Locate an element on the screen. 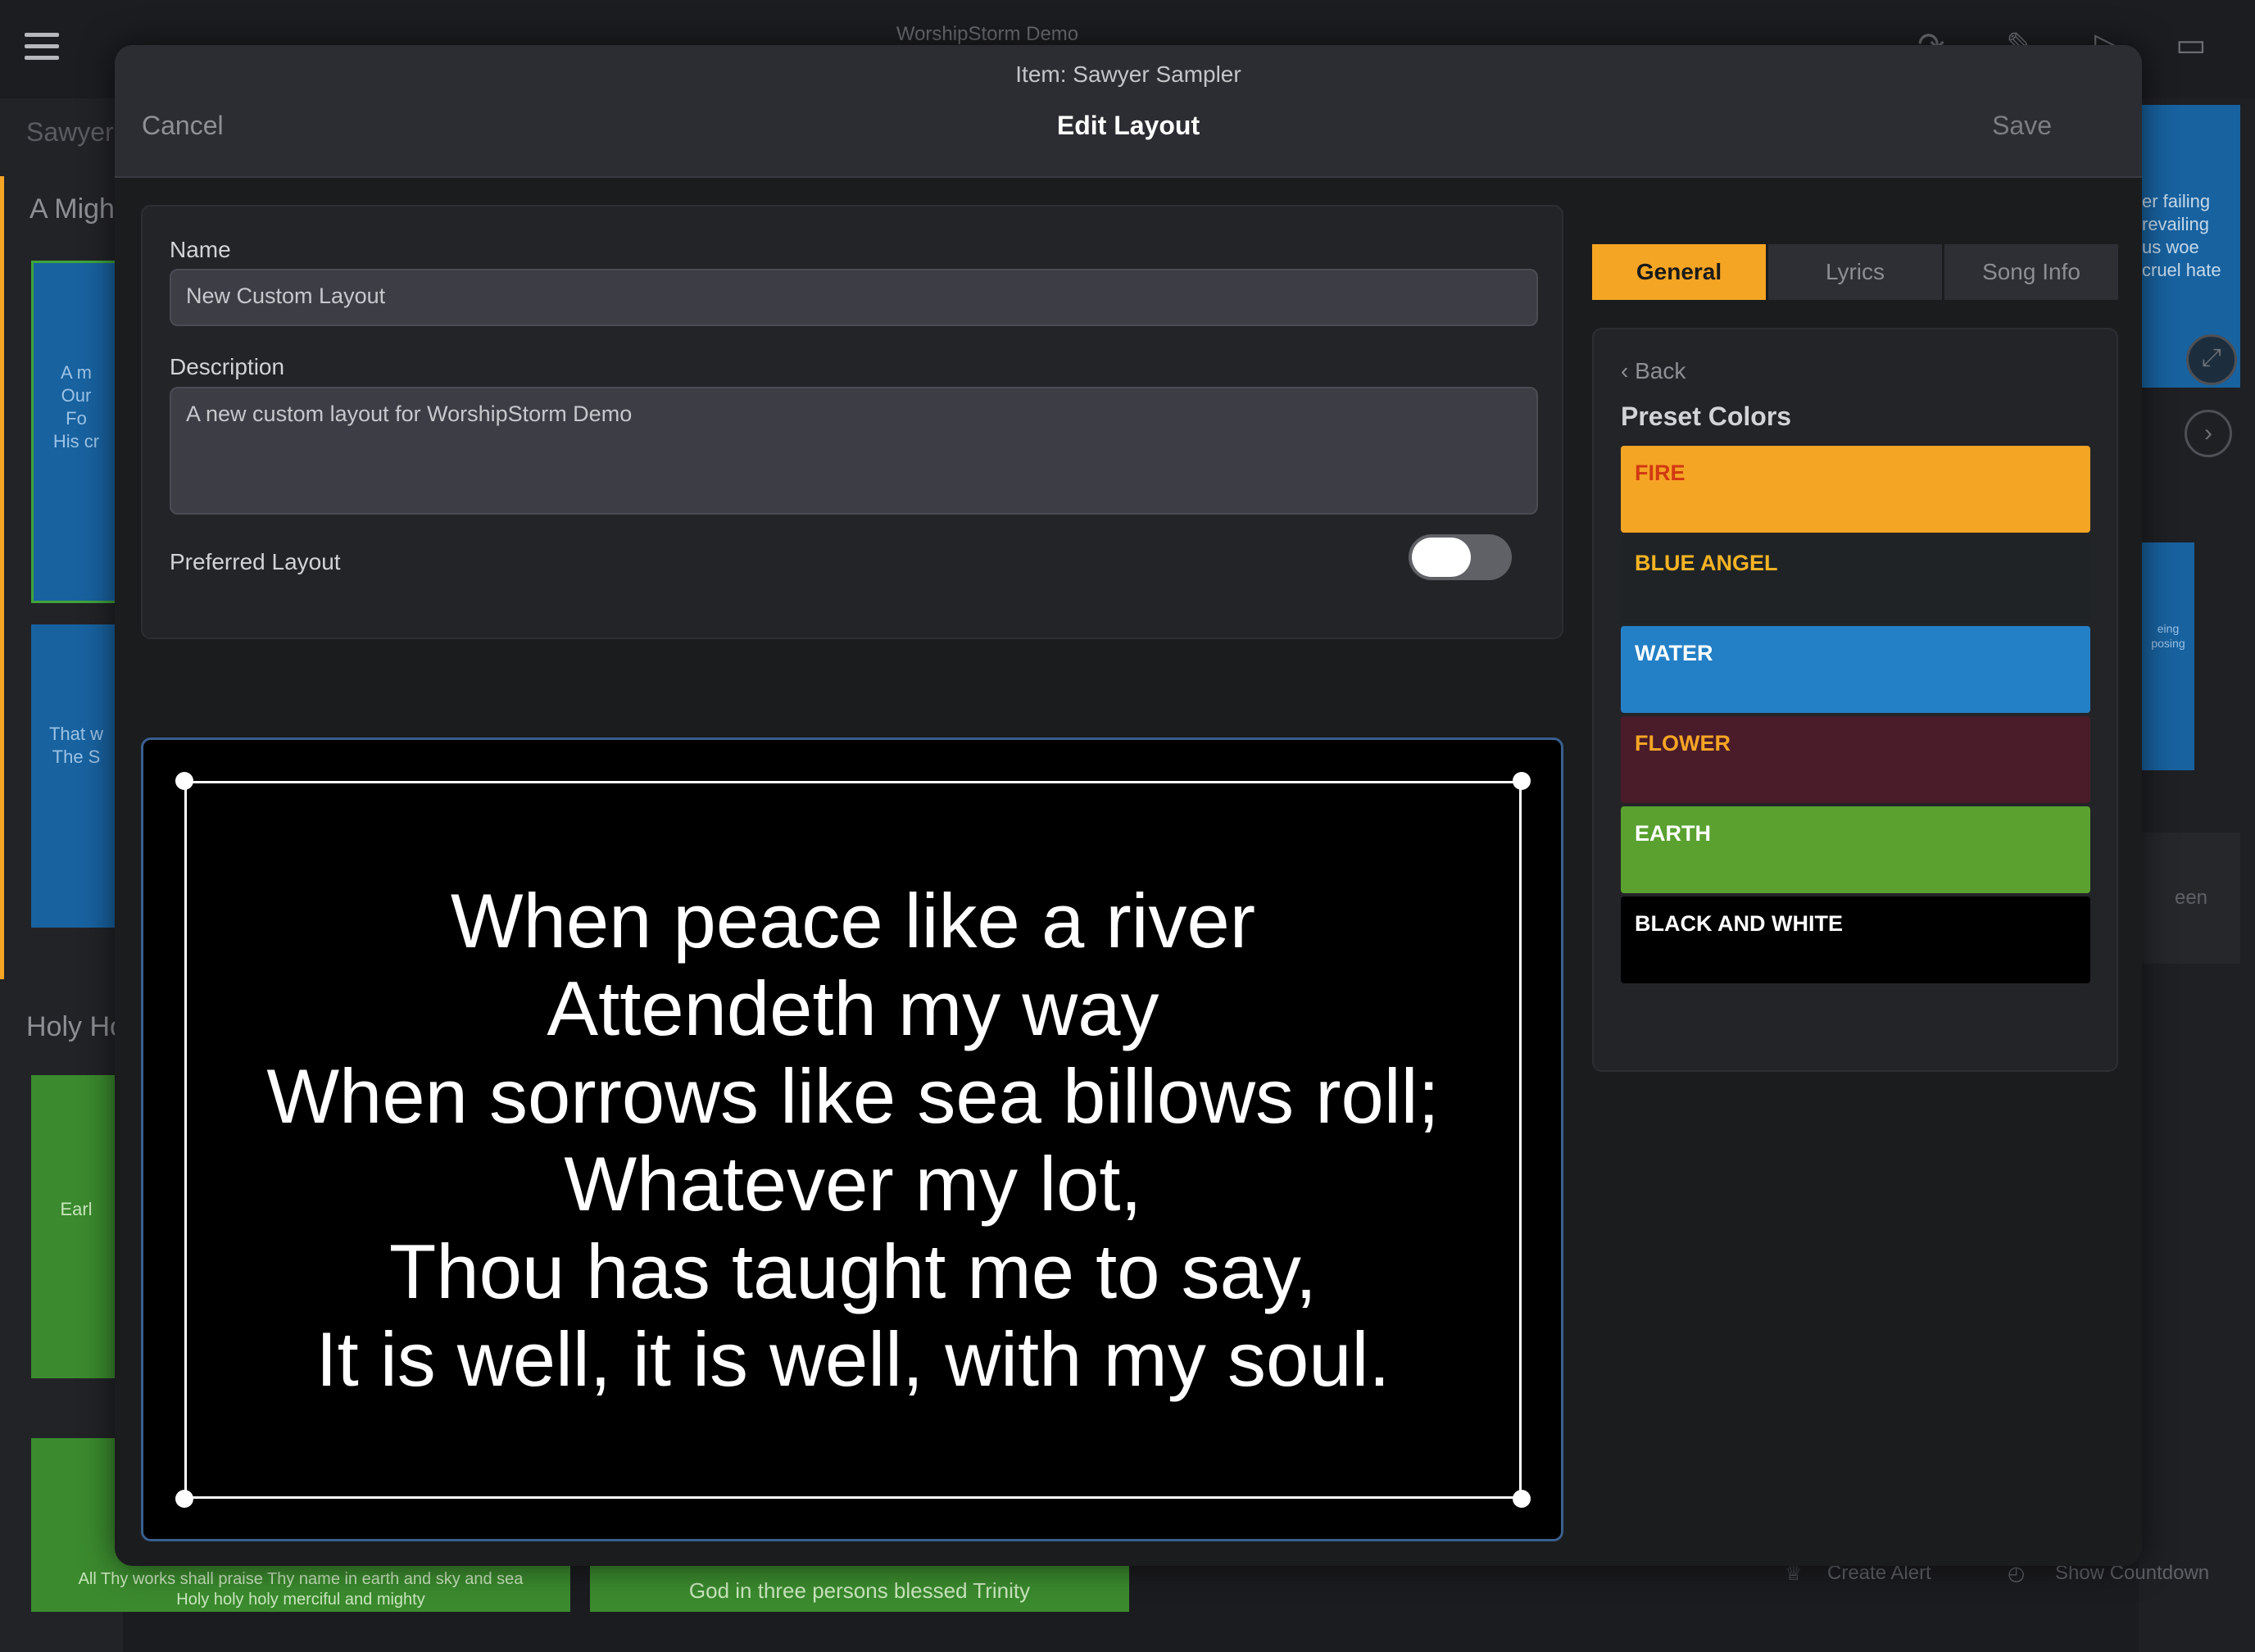 This screenshot has width=2255, height=1652. slide-thumbnail: That w The S is located at coordinates (76, 776).